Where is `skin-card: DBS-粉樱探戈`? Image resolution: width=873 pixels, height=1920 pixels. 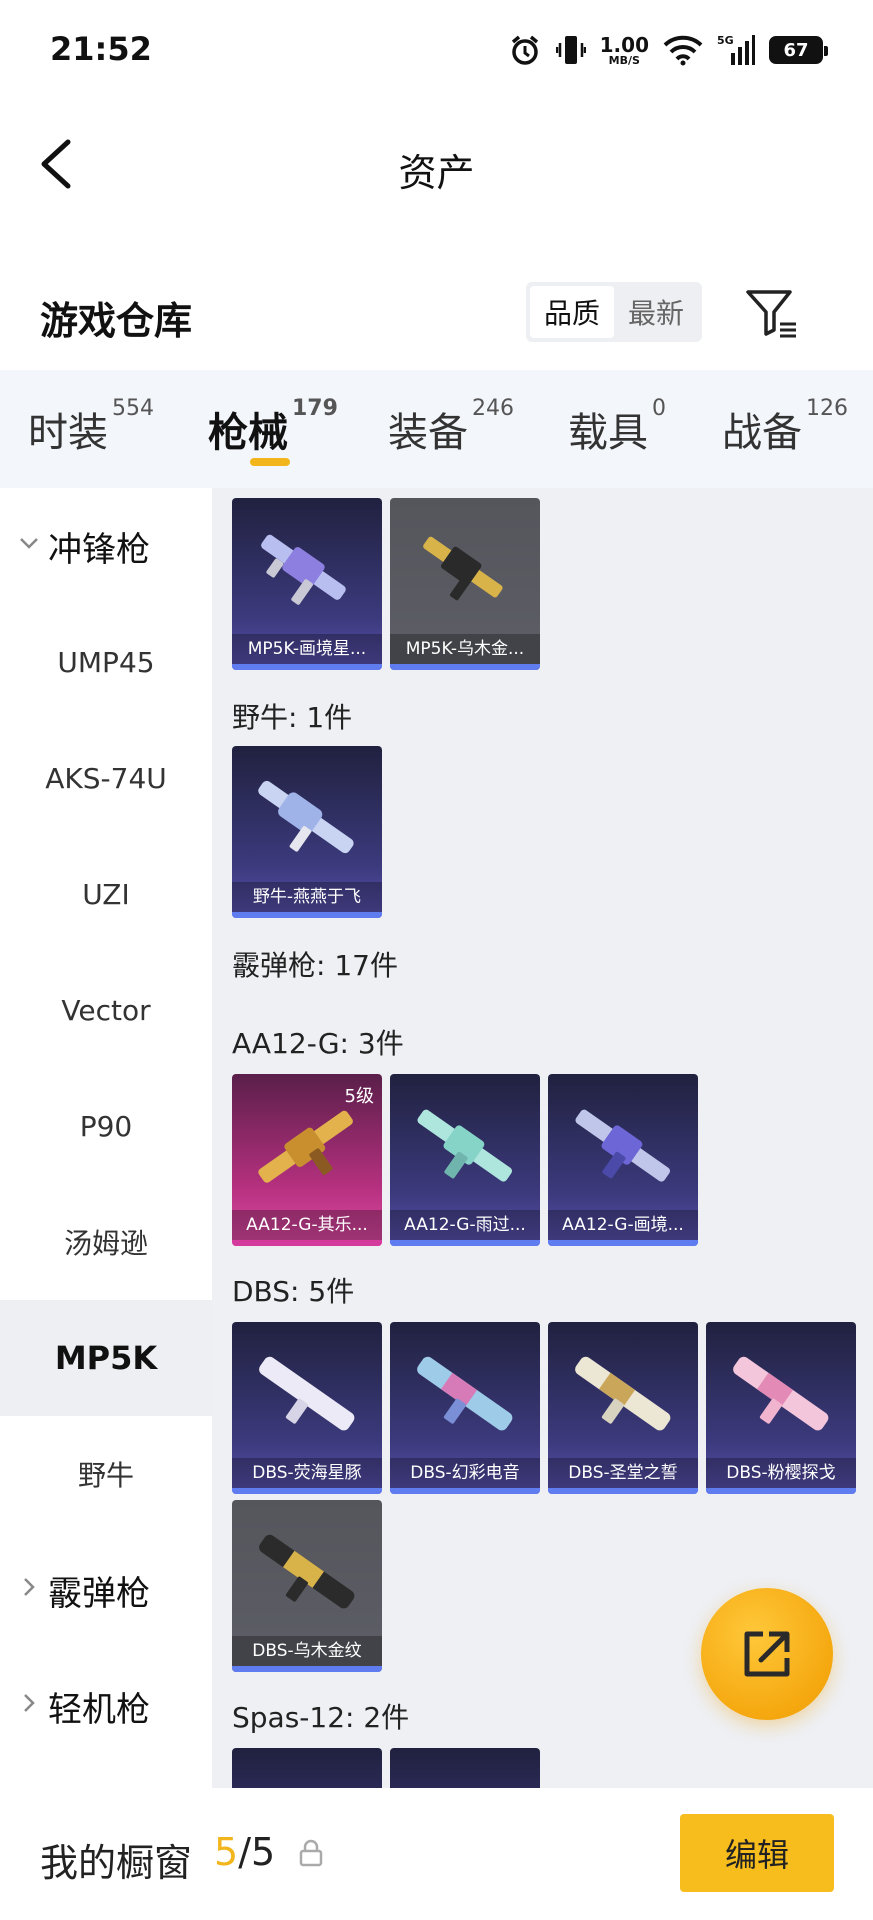 skin-card: DBS-粉樱探戈 is located at coordinates (781, 1408).